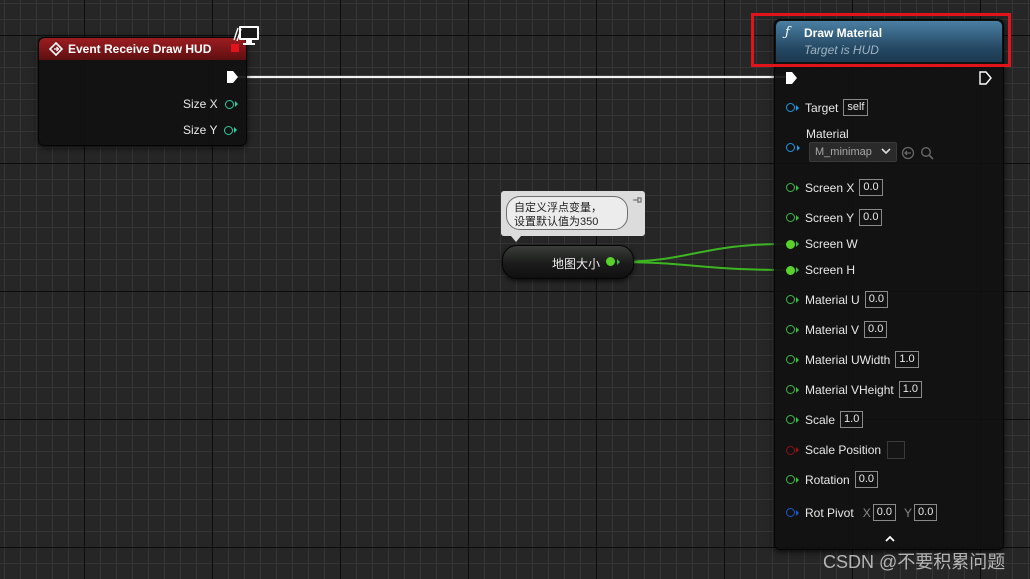  Describe the element at coordinates (832, 329) in the screenshot. I see `material-v-label: Material V` at that location.